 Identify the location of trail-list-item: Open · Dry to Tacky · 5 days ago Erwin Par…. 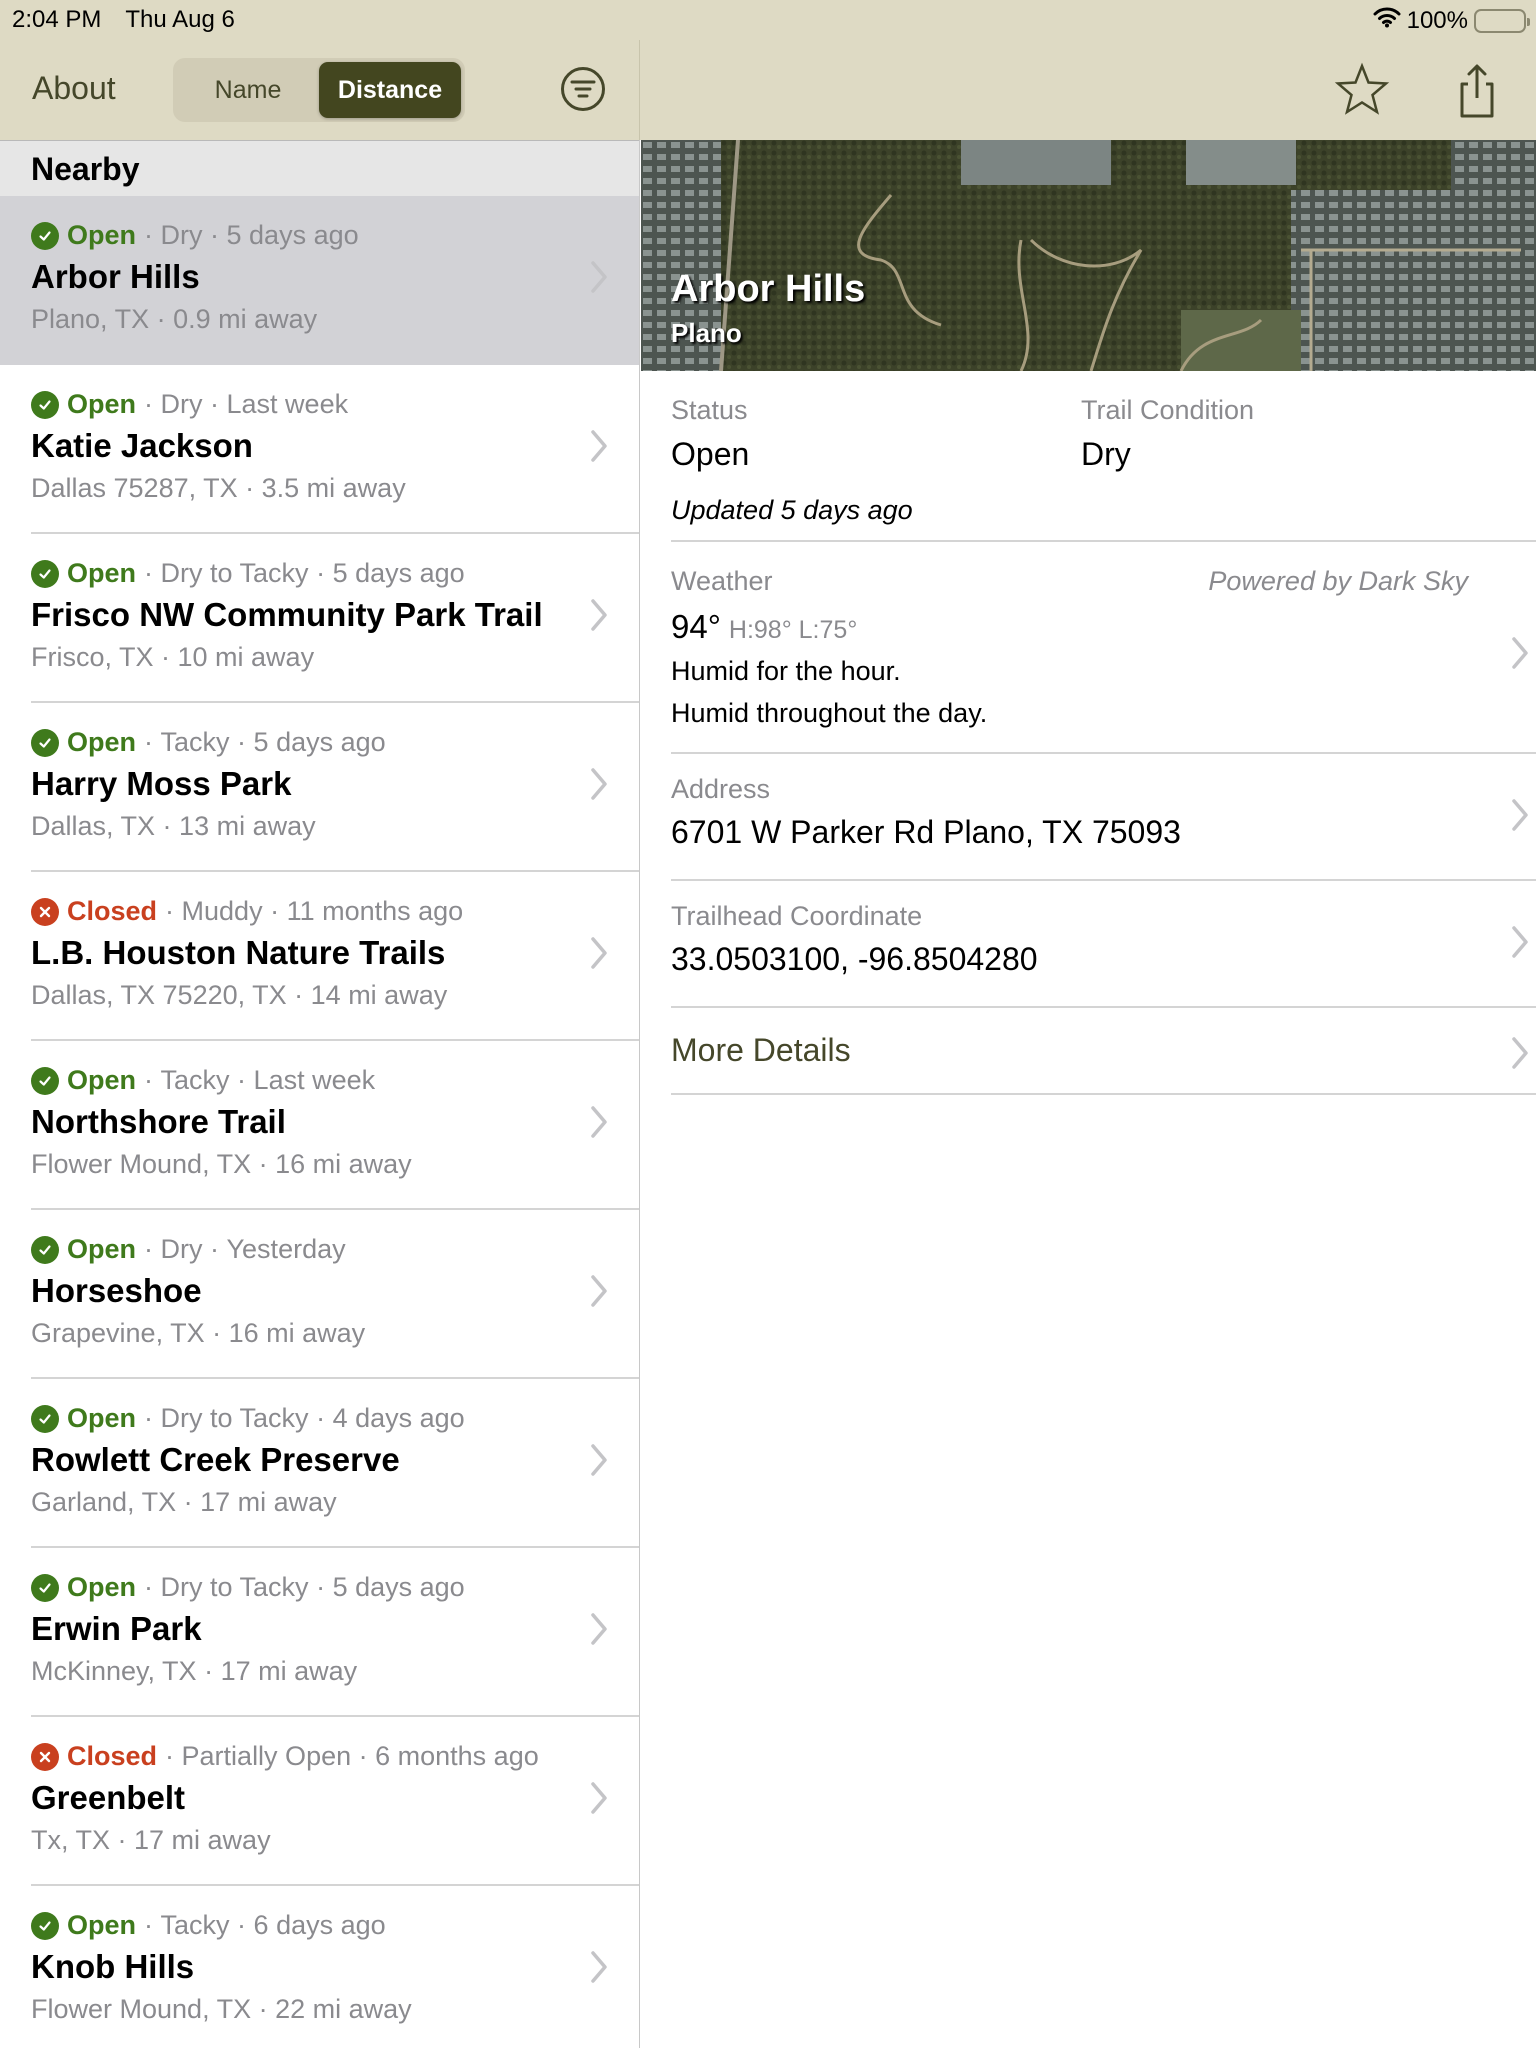
(319, 1632).